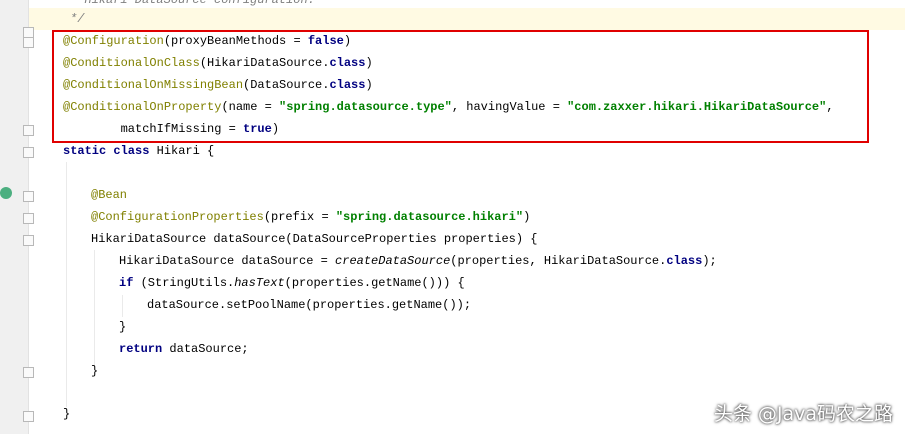 The image size is (905, 434). What do you see at coordinates (185, 151) in the screenshot?
I see `code-text: Hikari {` at bounding box center [185, 151].